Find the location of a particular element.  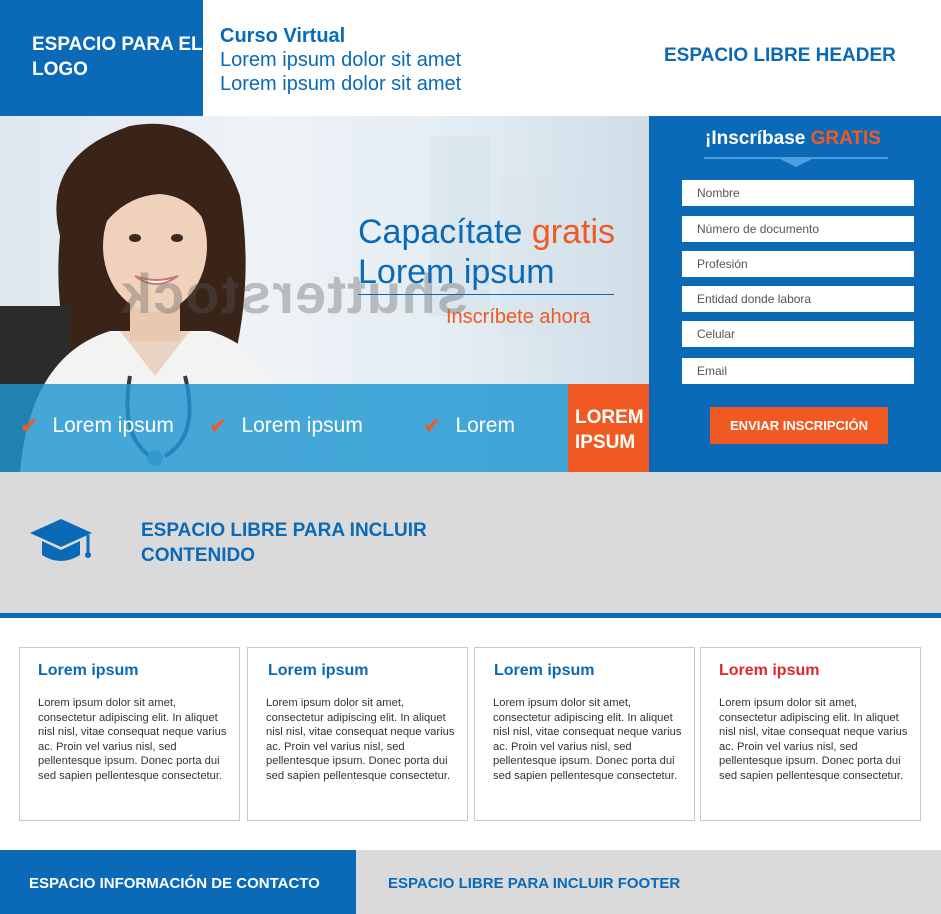

feature-item: ✔ Lorem is located at coordinates (469, 426).